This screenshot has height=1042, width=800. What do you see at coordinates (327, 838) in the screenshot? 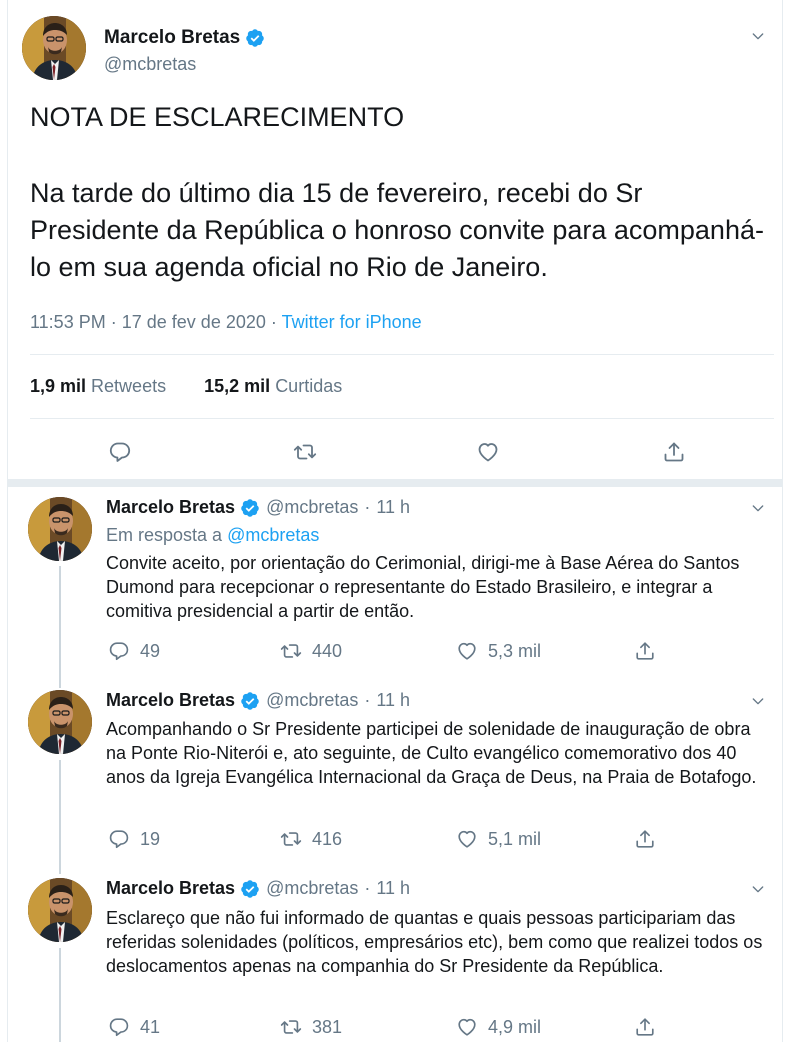
I see `retweet-count: 416` at bounding box center [327, 838].